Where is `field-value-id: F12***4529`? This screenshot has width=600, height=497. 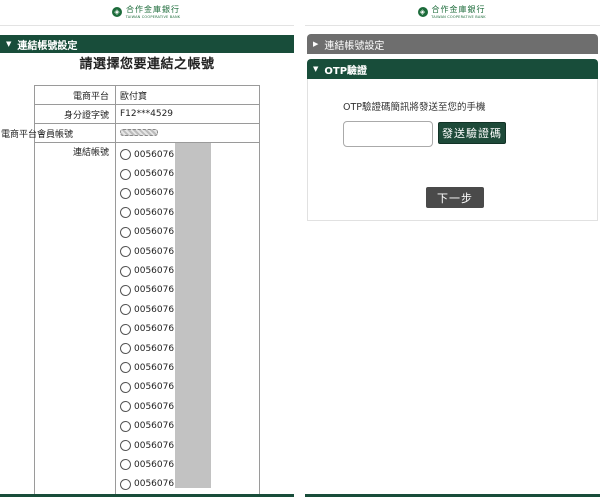
field-value-id: F12***4529 is located at coordinates (187, 114).